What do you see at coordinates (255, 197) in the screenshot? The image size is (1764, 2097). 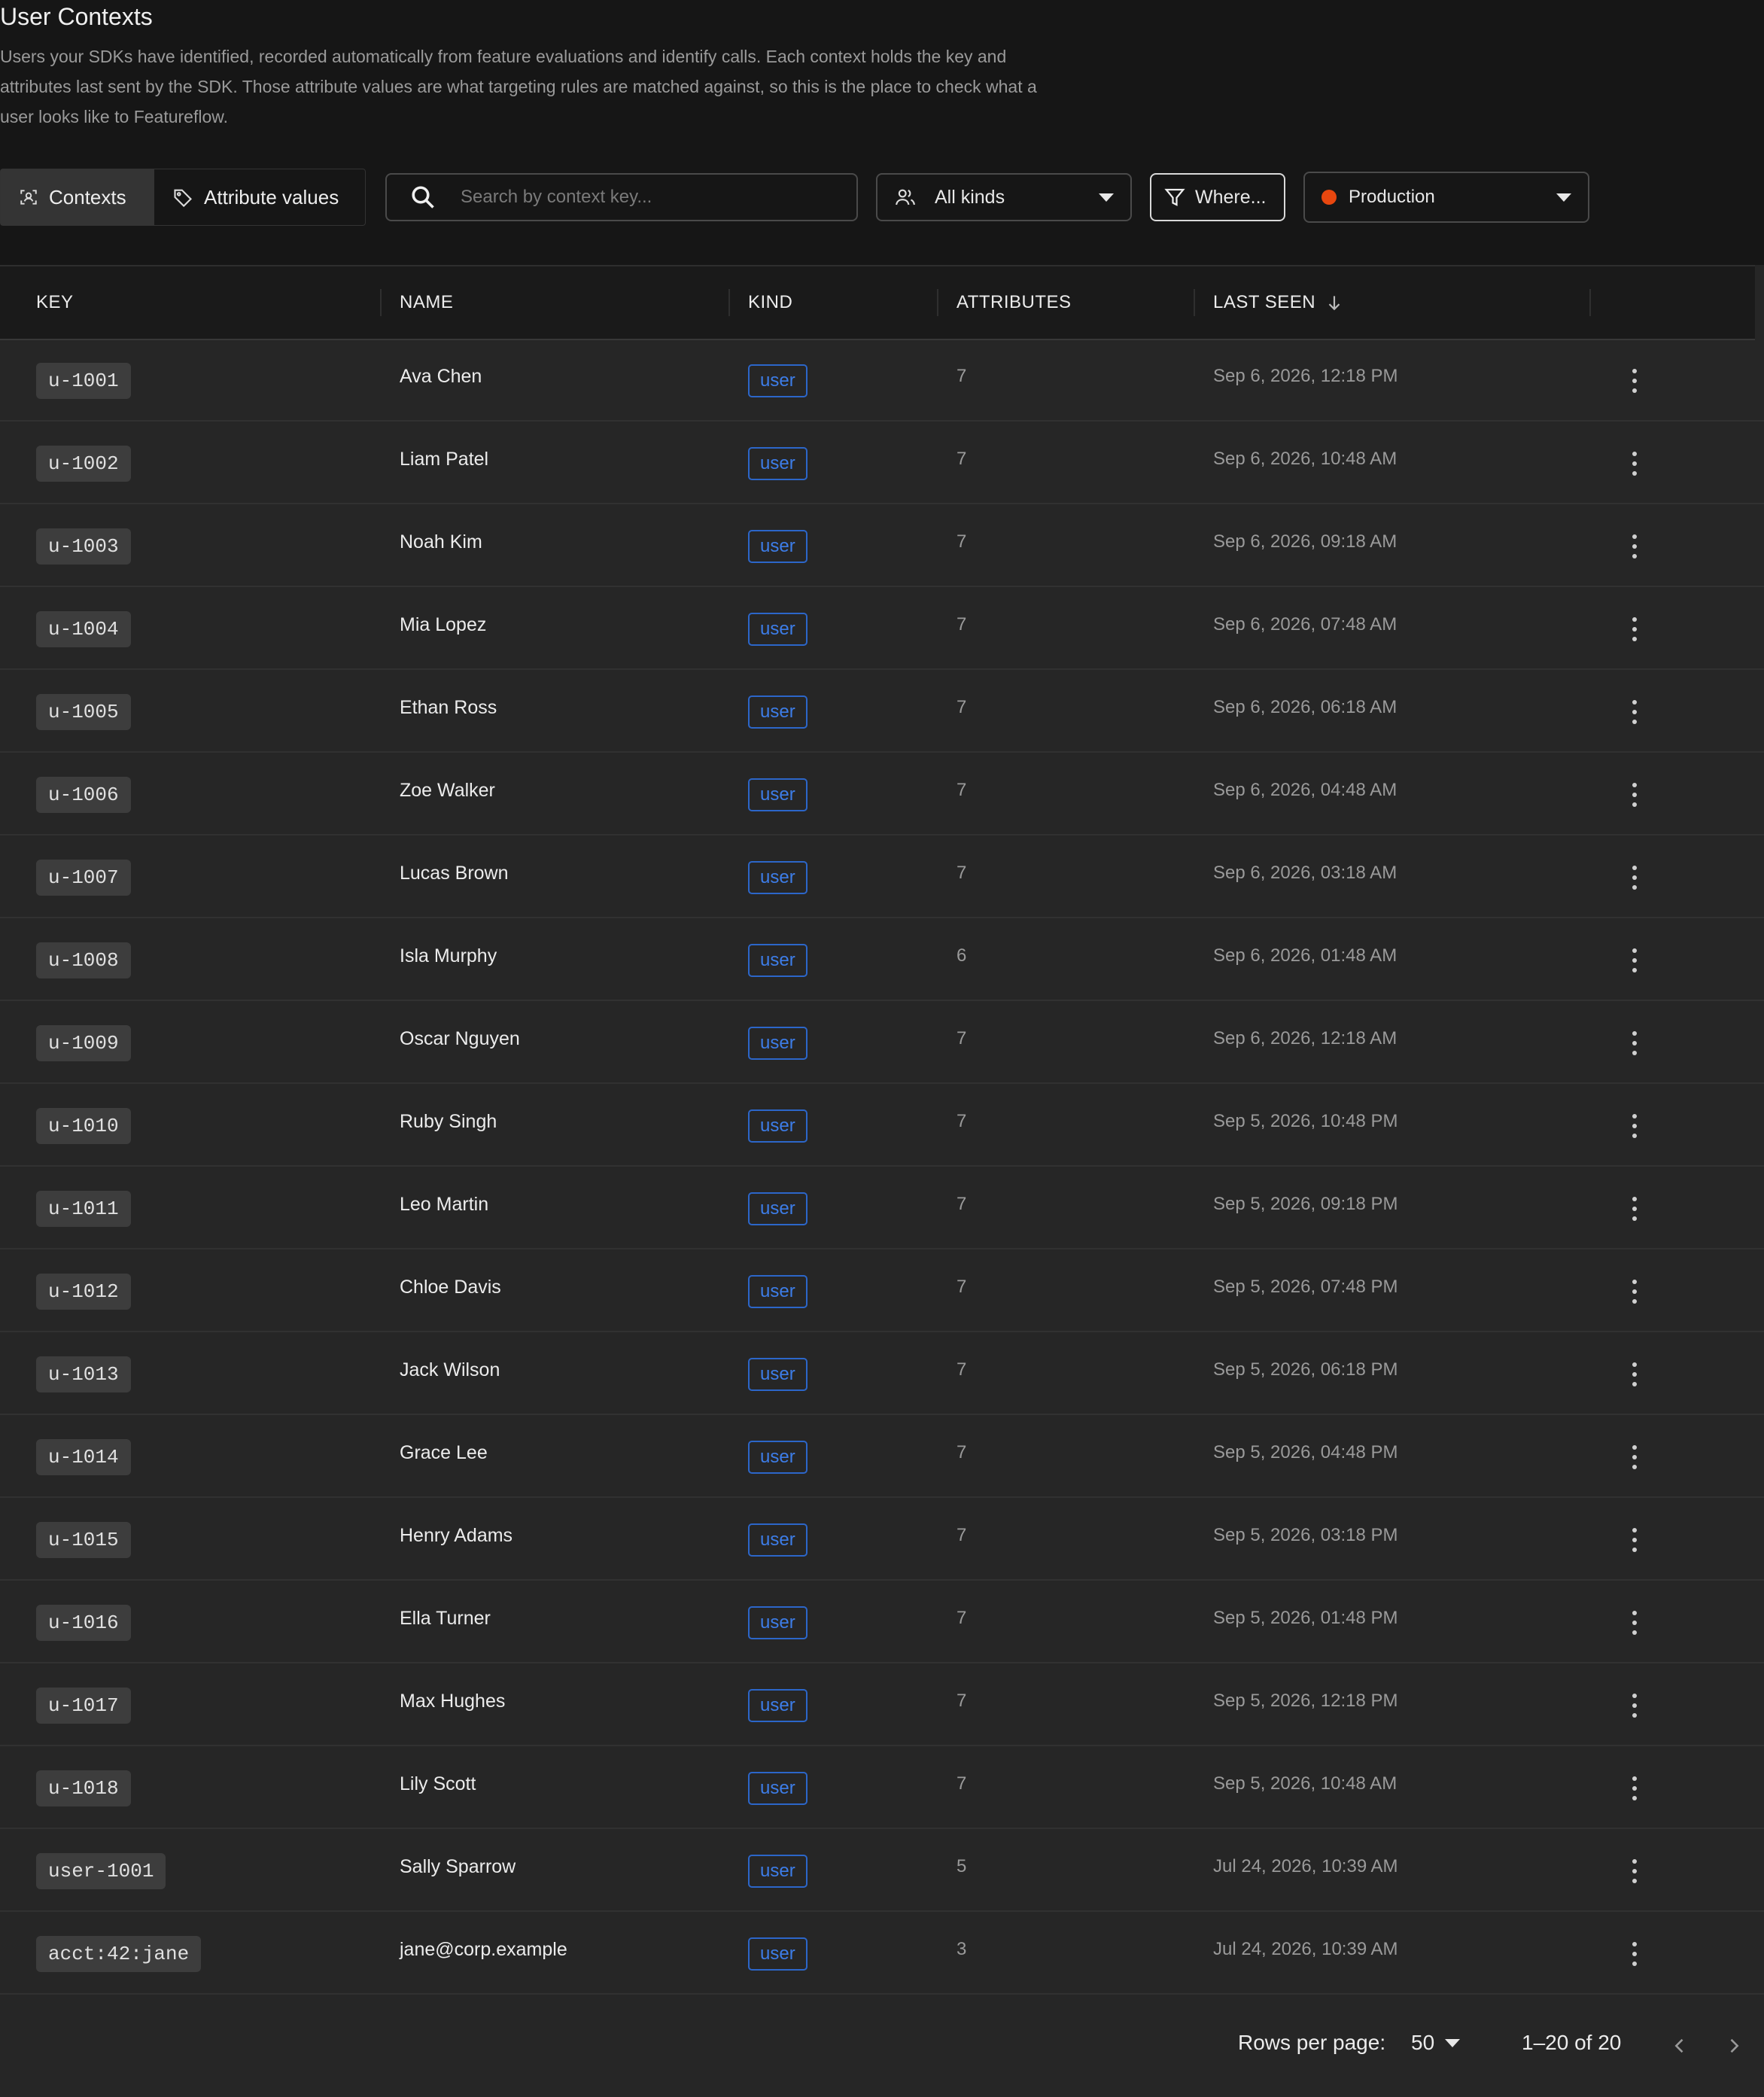 I see `tab-attribute-values: Attribute values` at bounding box center [255, 197].